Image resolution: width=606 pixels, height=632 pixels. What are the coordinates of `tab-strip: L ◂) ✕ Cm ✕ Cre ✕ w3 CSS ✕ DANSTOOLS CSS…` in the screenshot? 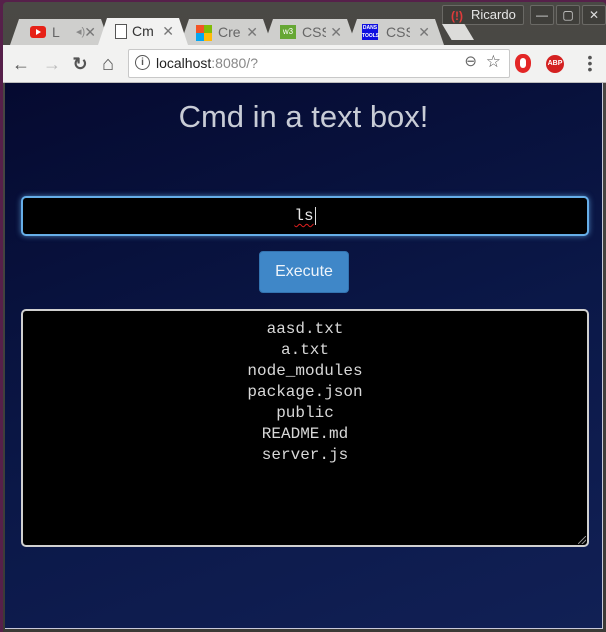 It's located at (303, 30).